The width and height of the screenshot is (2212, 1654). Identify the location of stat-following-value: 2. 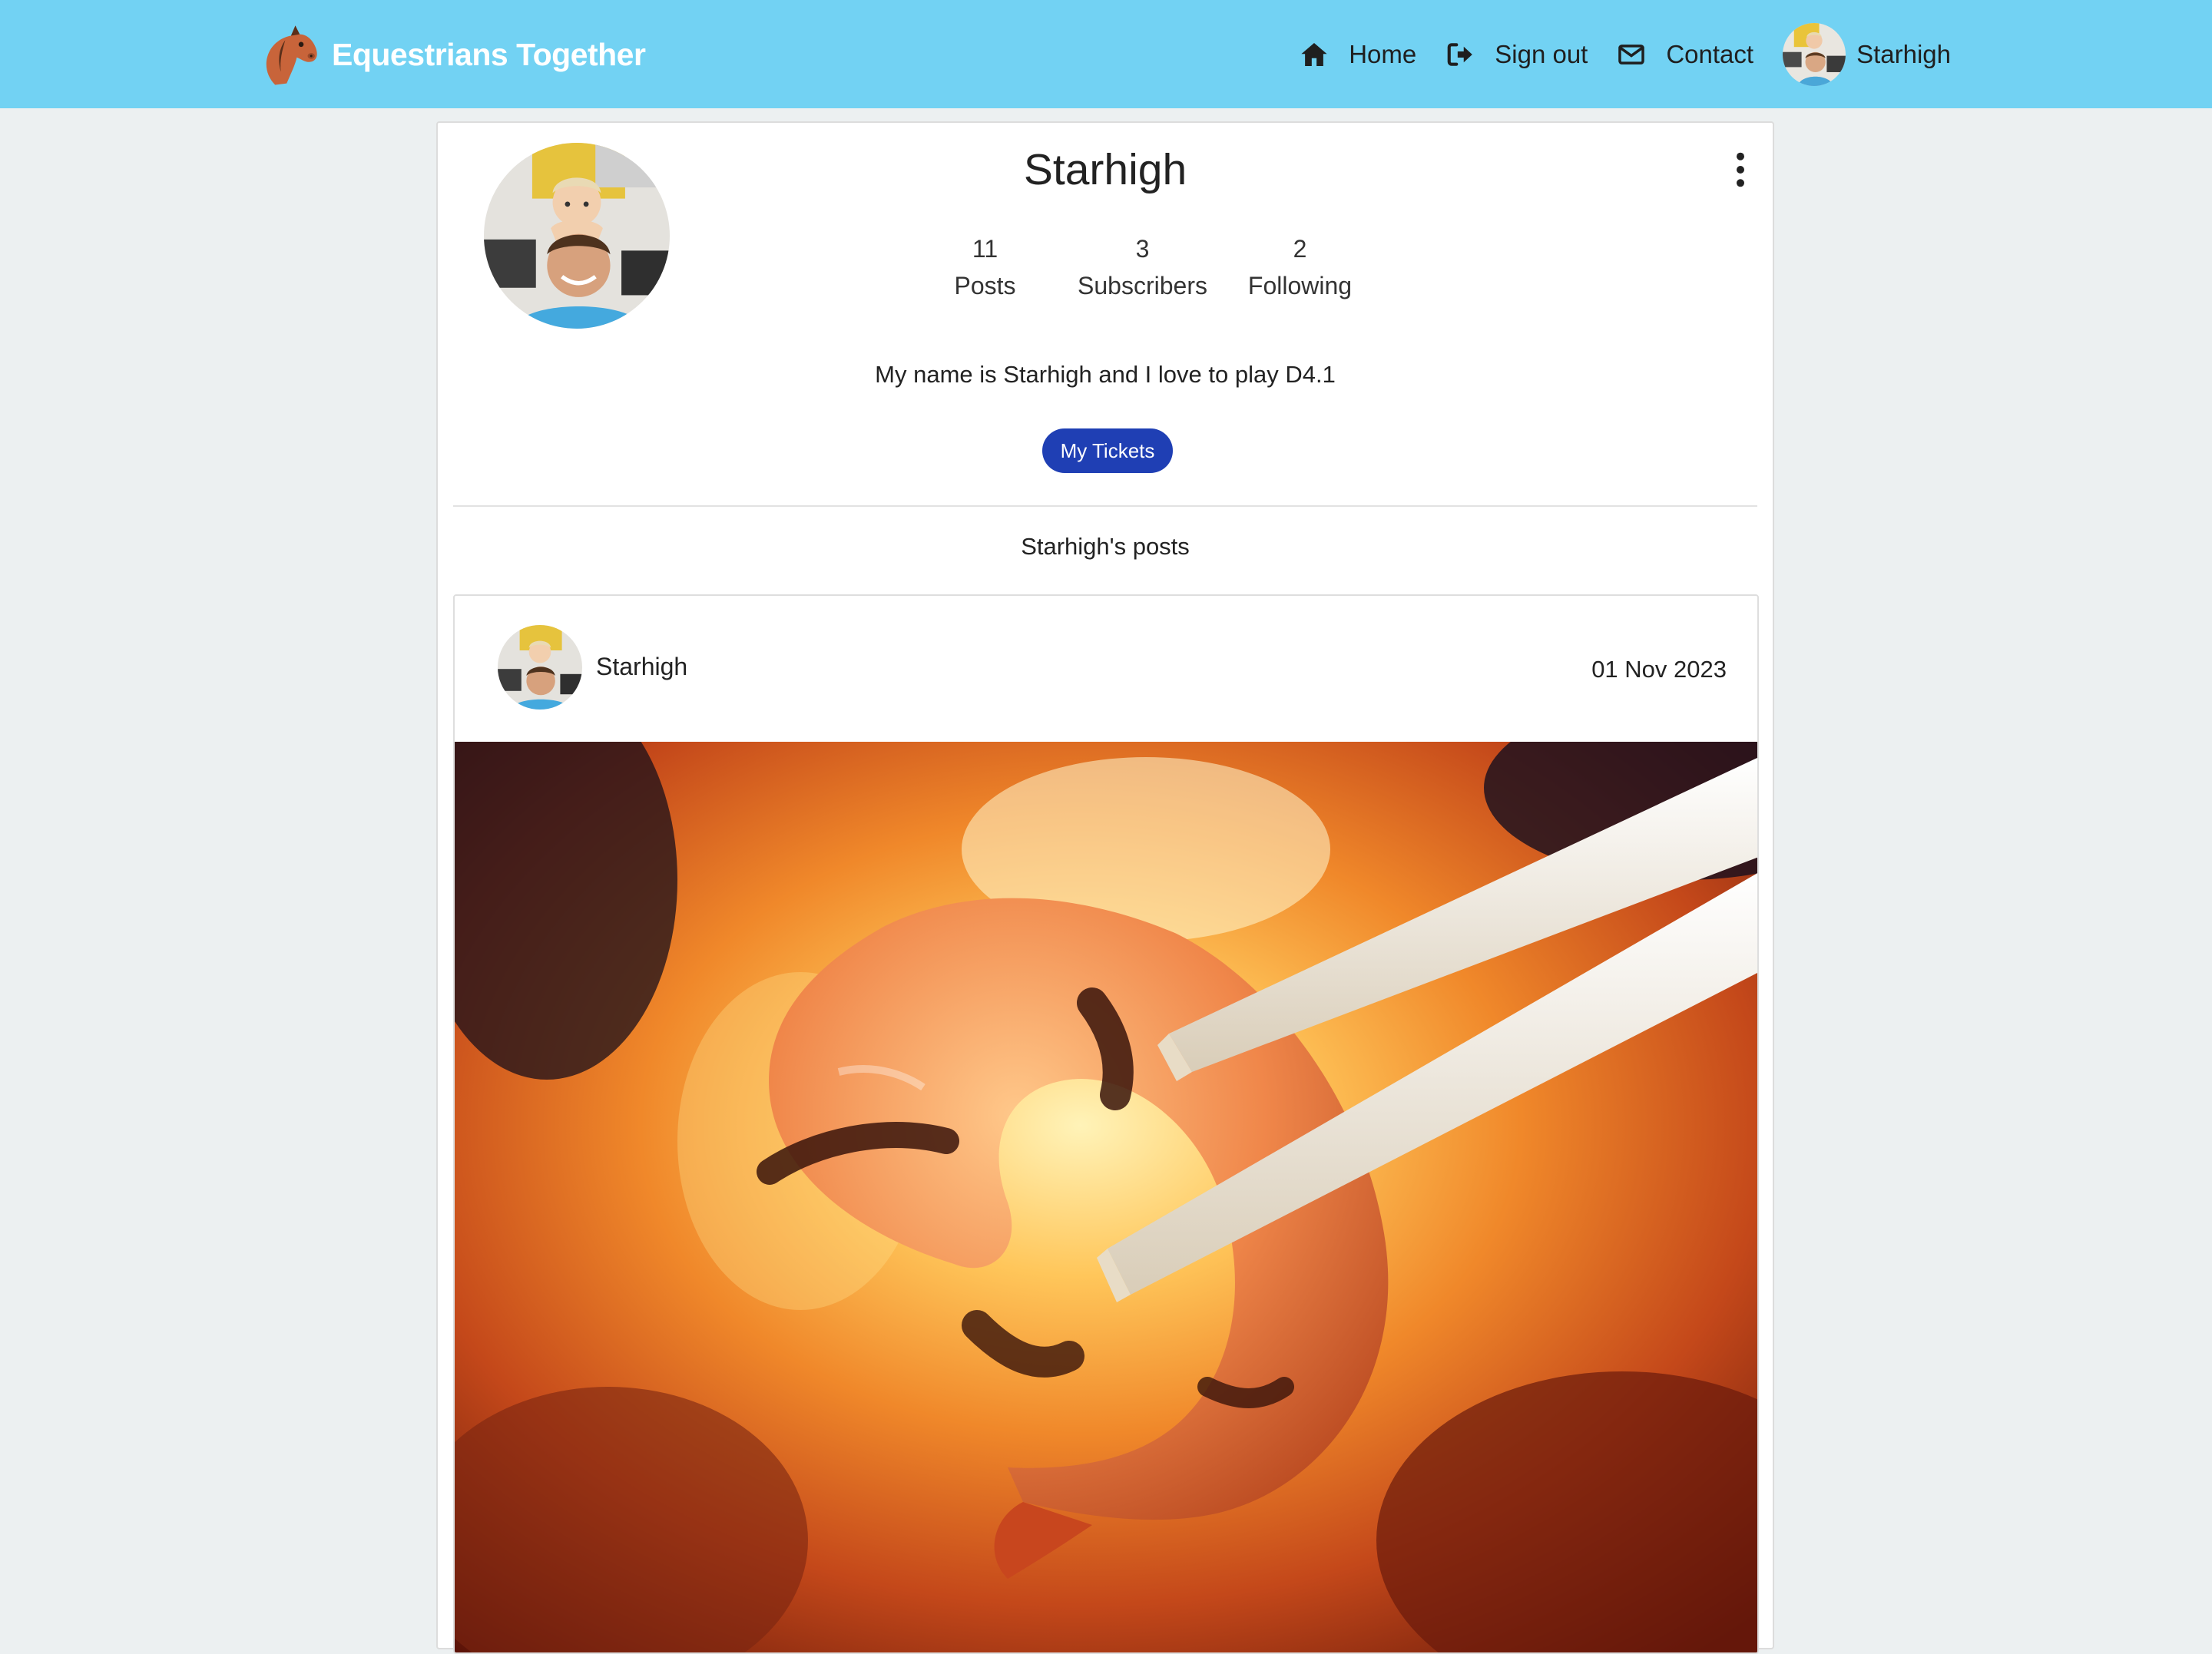
(1300, 249).